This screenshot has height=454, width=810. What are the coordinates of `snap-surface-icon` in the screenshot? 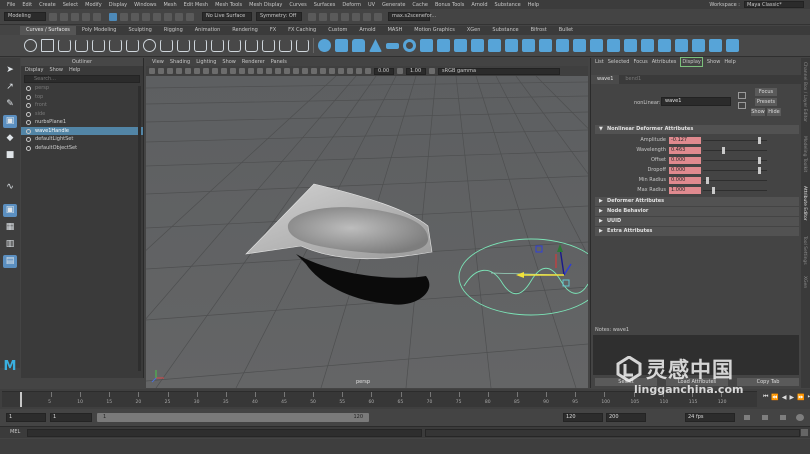 It's located at (190, 16).